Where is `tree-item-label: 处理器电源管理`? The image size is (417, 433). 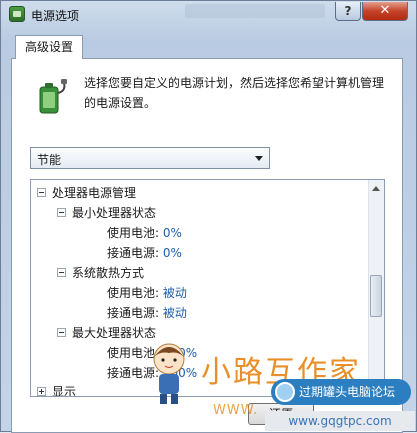 tree-item-label: 处理器电源管理 is located at coordinates (94, 193).